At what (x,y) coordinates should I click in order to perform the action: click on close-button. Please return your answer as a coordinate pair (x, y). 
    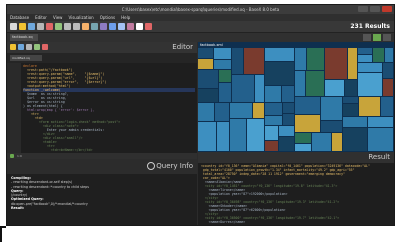
    Looking at the image, I should click on (387, 9).